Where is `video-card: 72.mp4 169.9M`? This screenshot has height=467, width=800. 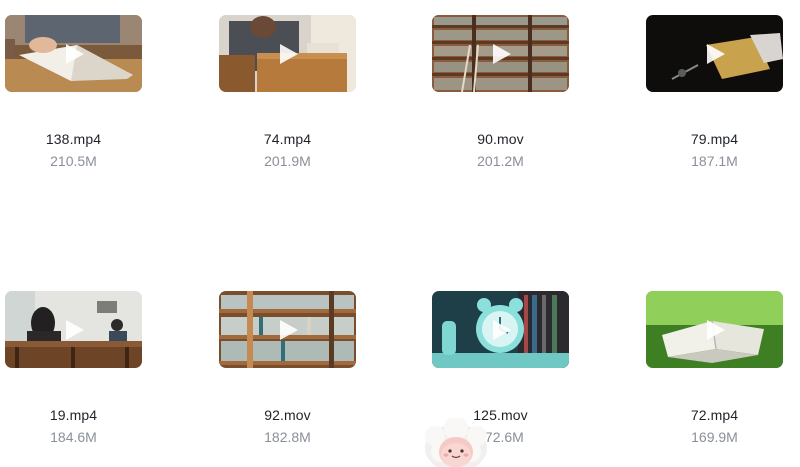
video-card: 72.mp4 169.9M is located at coordinates (715, 368).